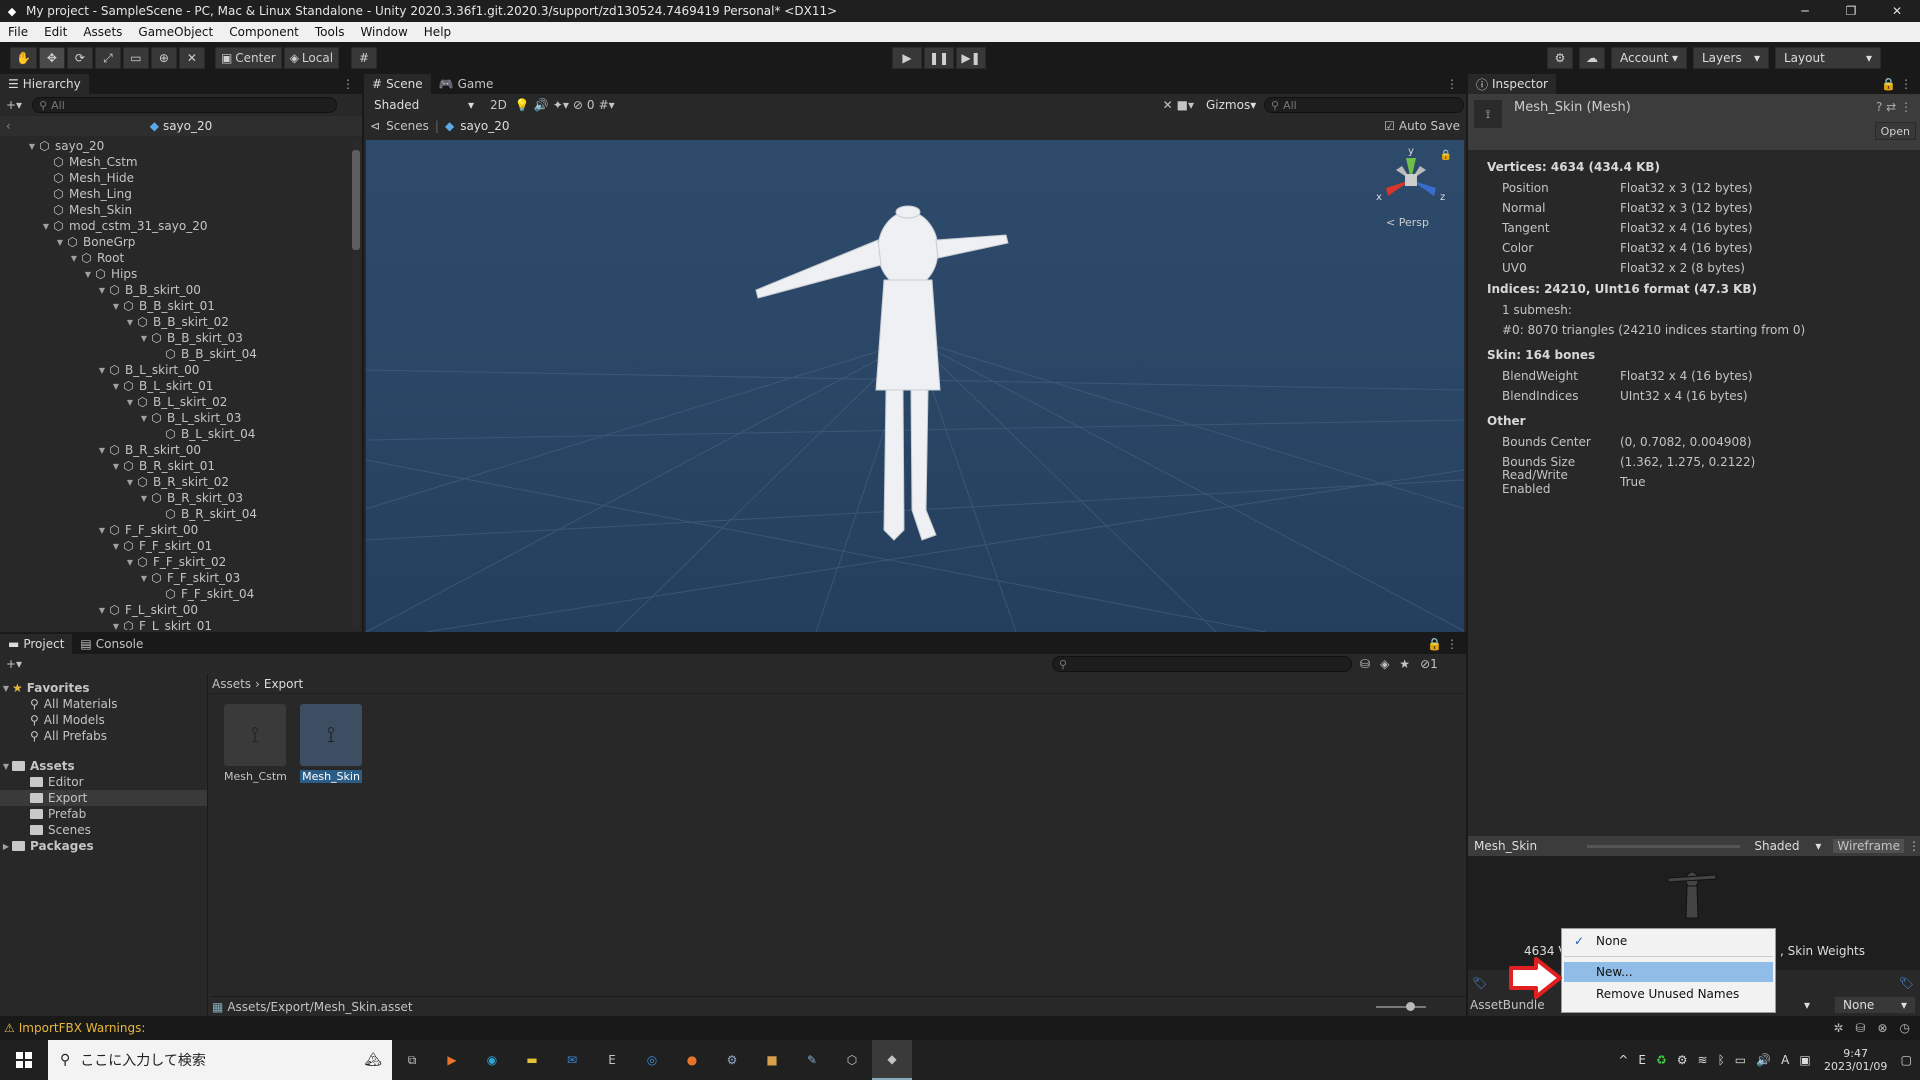 The width and height of the screenshot is (1920, 1080). Describe the element at coordinates (407, 126) in the screenshot. I see `breadcrumb-scenes: Scenes` at that location.